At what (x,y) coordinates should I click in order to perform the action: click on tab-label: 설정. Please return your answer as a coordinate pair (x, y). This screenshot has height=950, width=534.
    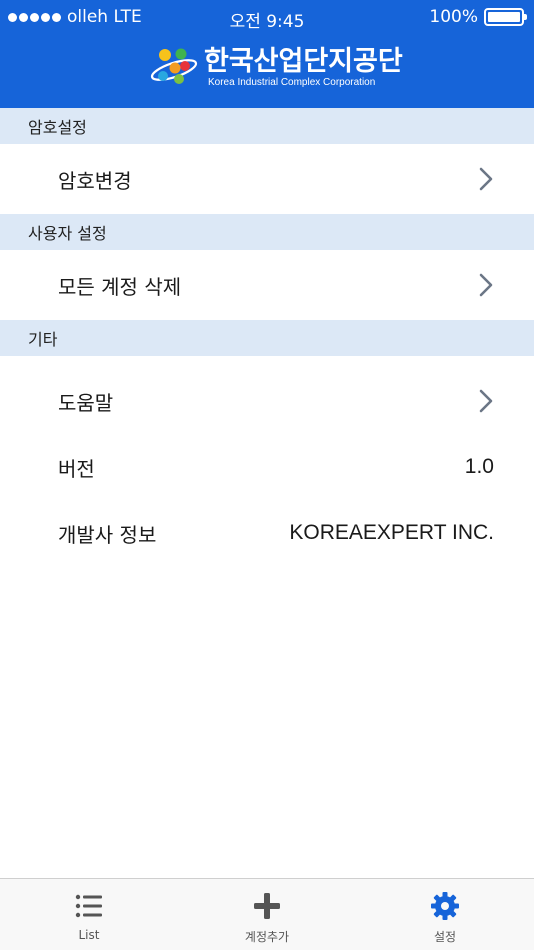
    Looking at the image, I should click on (445, 937).